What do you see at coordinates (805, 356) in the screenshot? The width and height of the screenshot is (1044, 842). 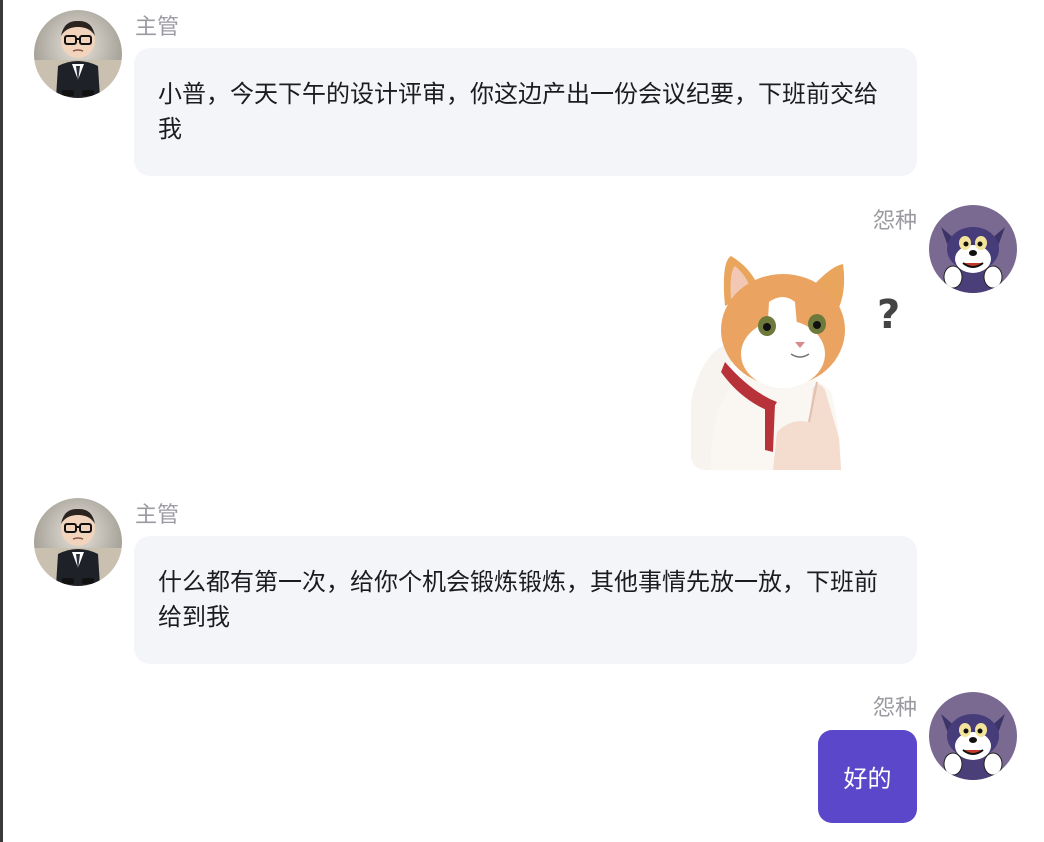 I see `confused-cat-sticker-icon: ?` at bounding box center [805, 356].